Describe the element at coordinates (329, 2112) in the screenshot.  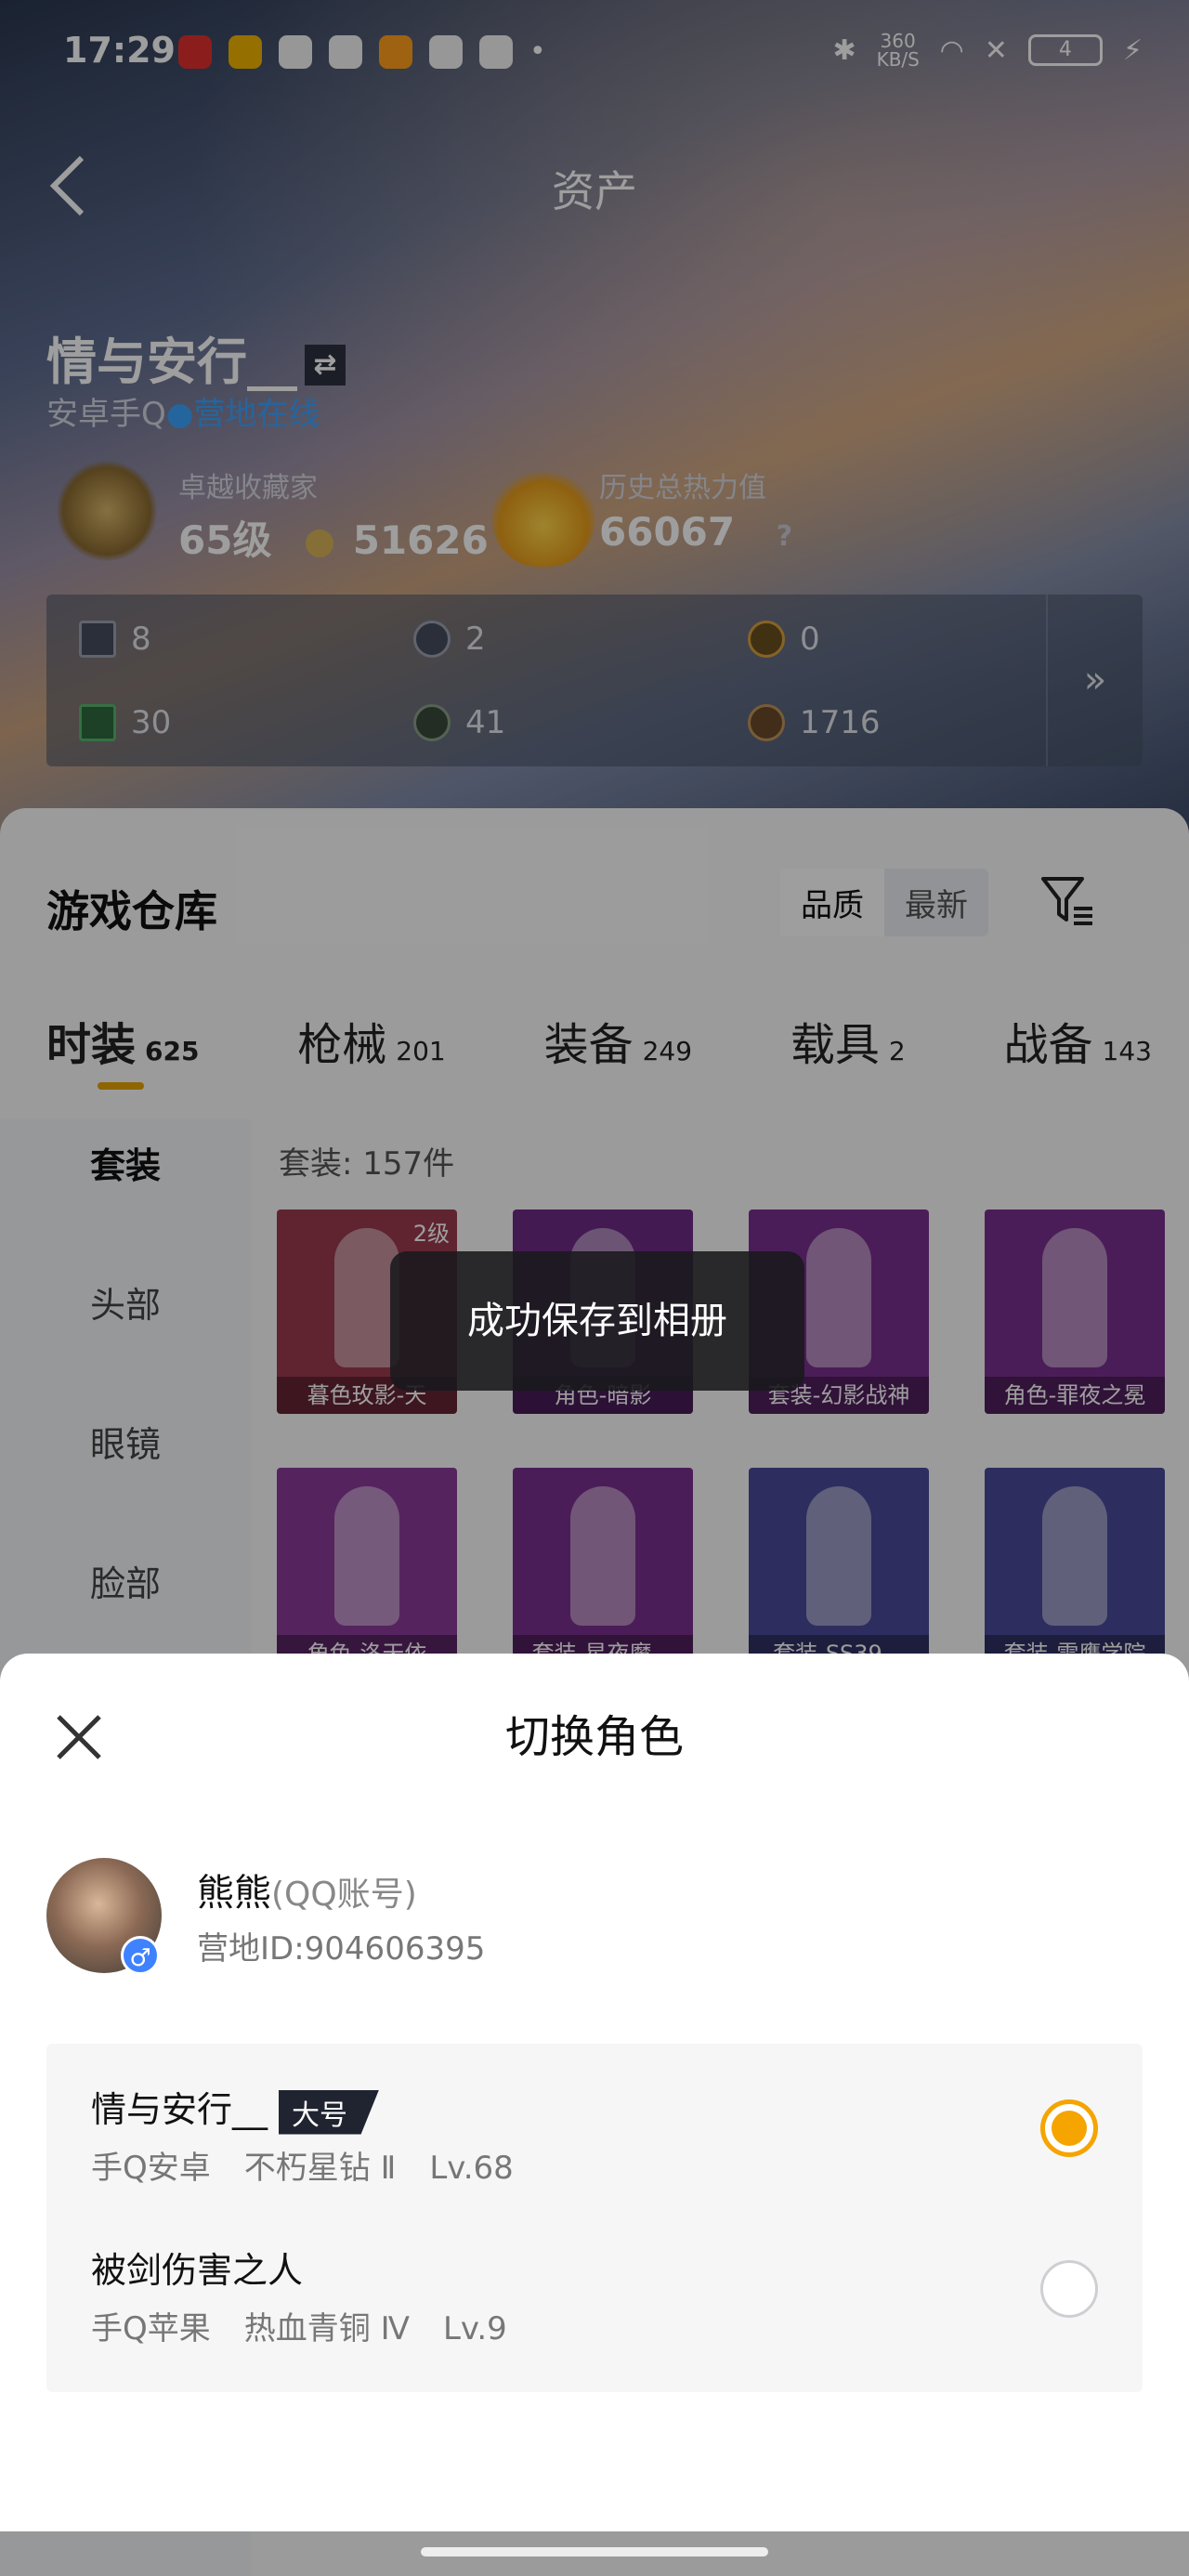
I see `main-account-badge: 大号` at that location.